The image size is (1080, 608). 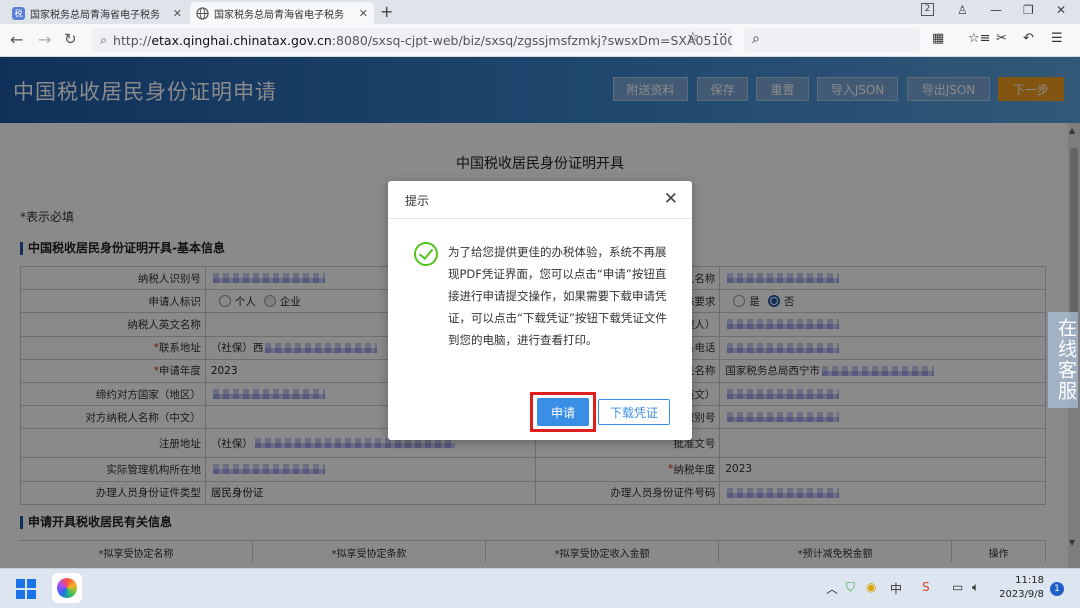 I want to click on menu-icon: ☰, so click(x=1057, y=38).